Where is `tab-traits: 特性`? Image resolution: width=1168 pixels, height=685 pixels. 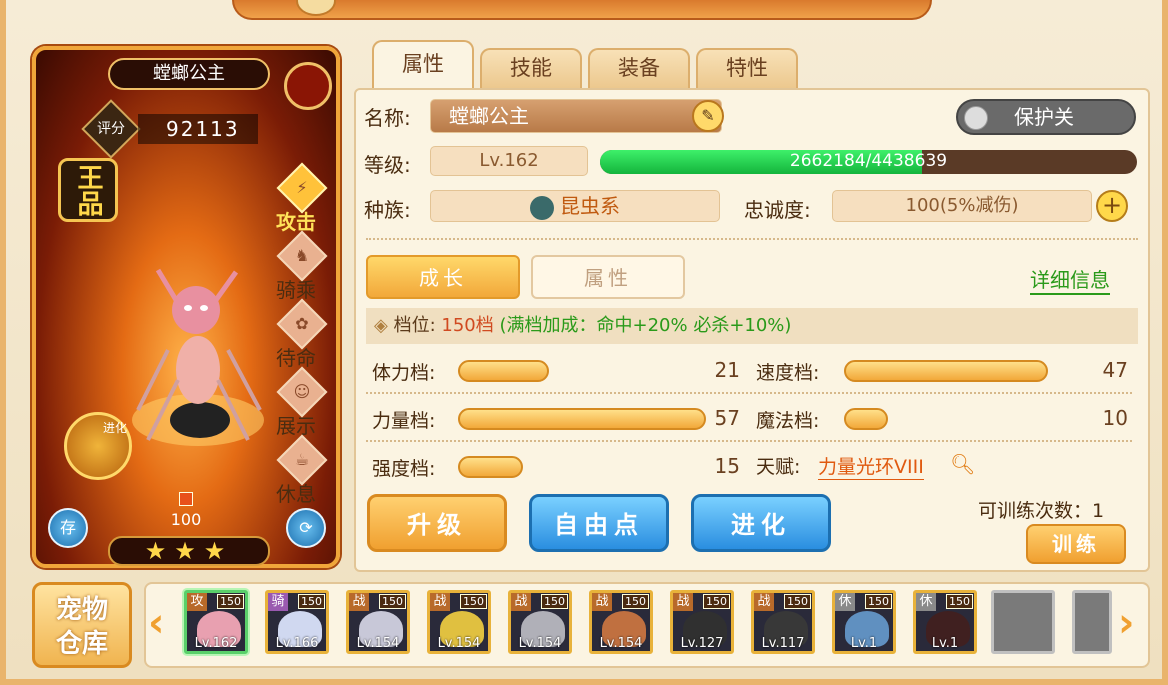 tab-traits: 特性 is located at coordinates (747, 68).